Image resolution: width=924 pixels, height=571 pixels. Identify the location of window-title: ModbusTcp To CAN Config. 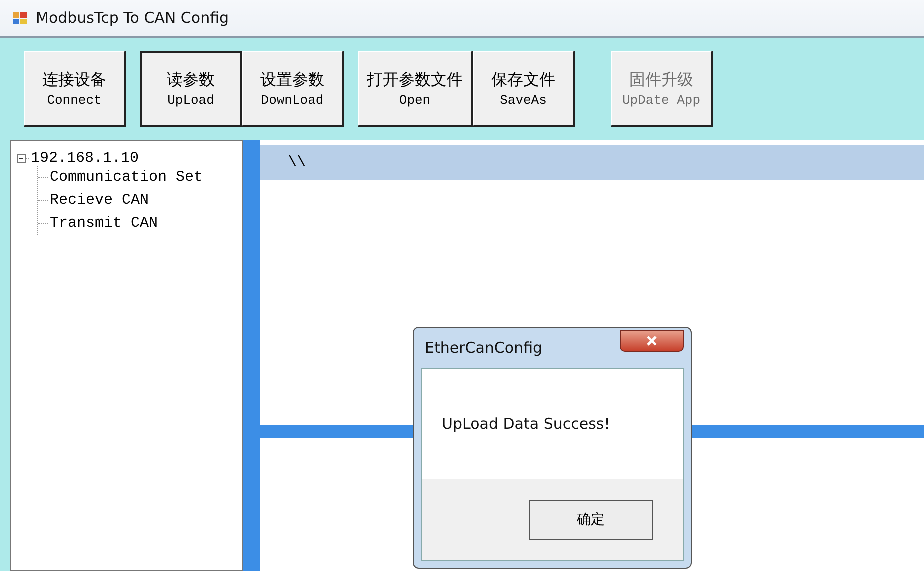
(133, 18).